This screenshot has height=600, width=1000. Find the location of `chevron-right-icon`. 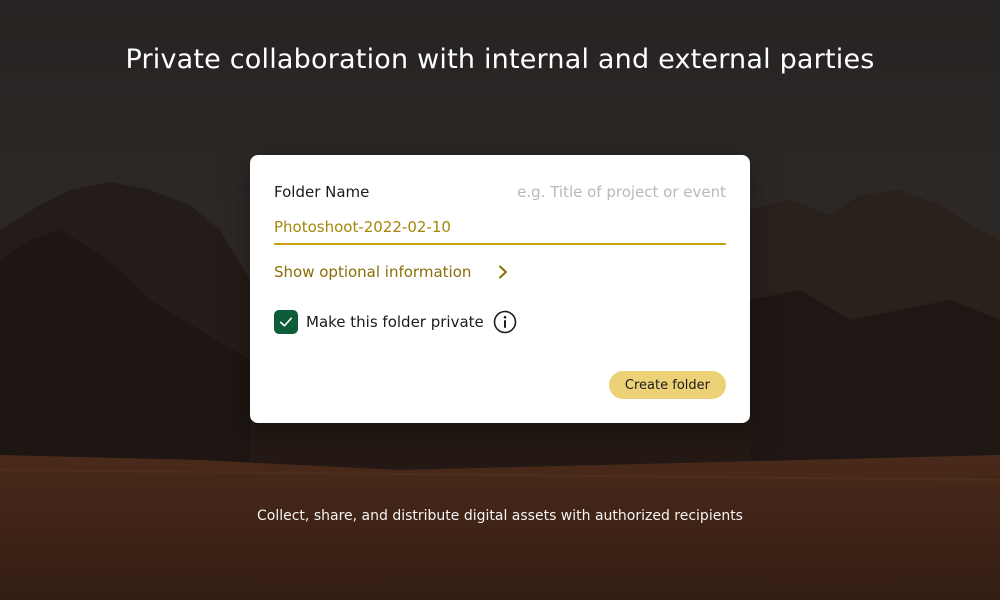

chevron-right-icon is located at coordinates (503, 272).